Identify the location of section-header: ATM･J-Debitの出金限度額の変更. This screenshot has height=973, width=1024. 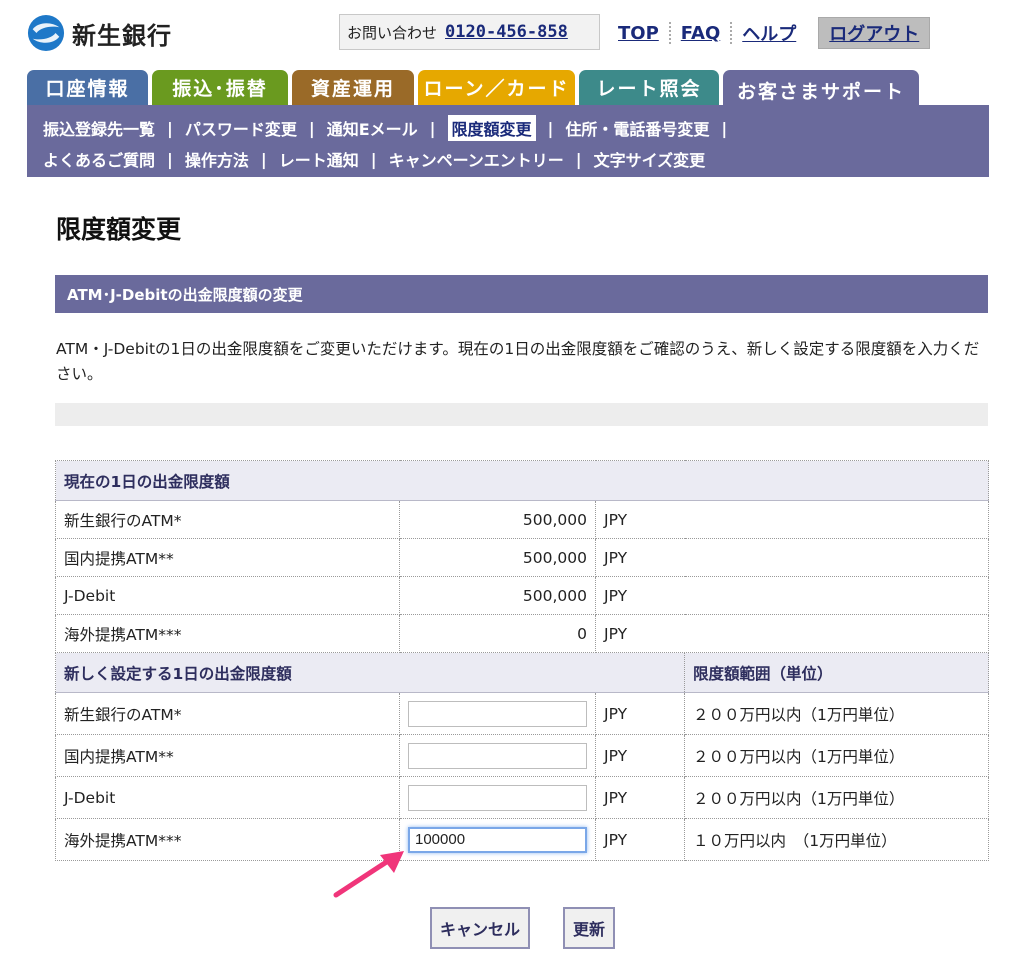
(521, 294).